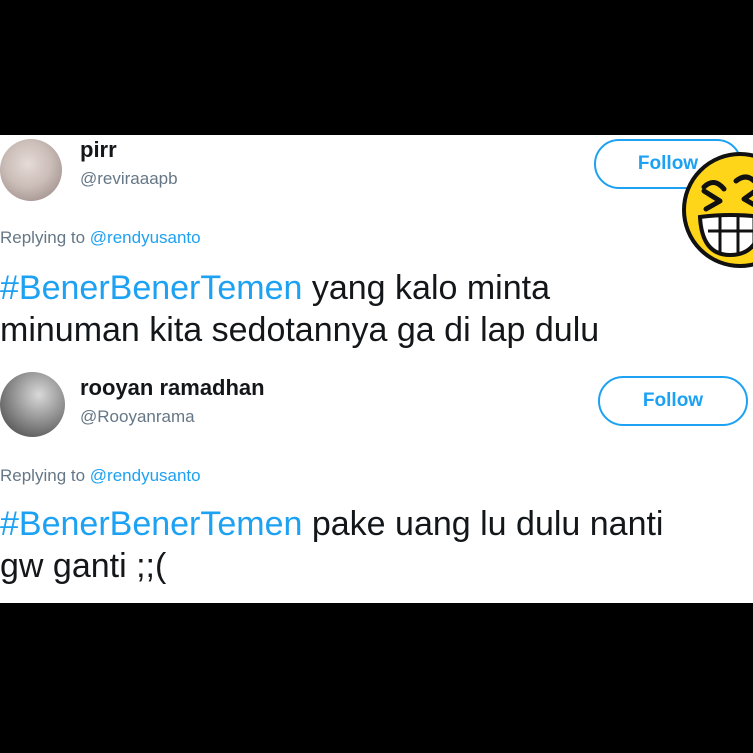  I want to click on tweet-text-part: pake uang lu dulu nanti, so click(483, 524).